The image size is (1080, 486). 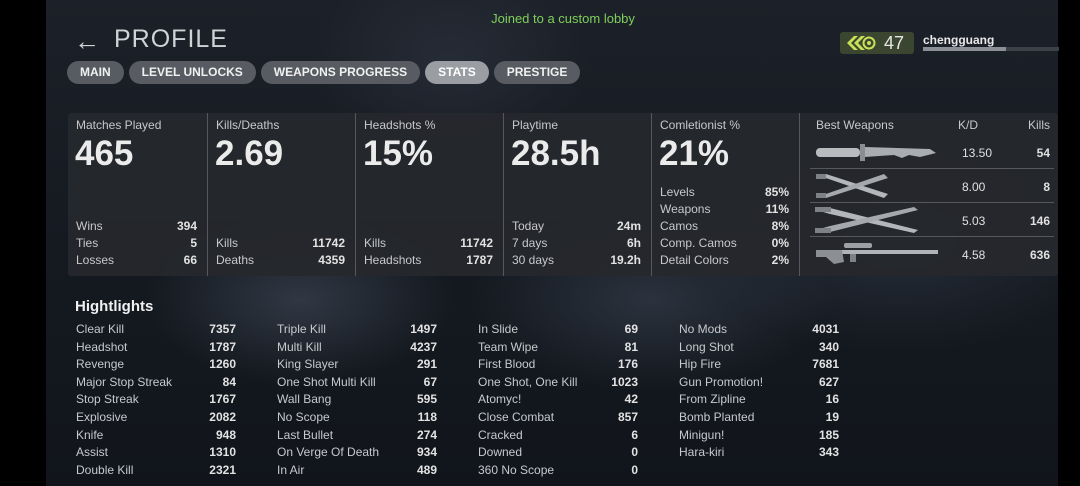 I want to click on highlight-label: First Blood, so click(x=507, y=364).